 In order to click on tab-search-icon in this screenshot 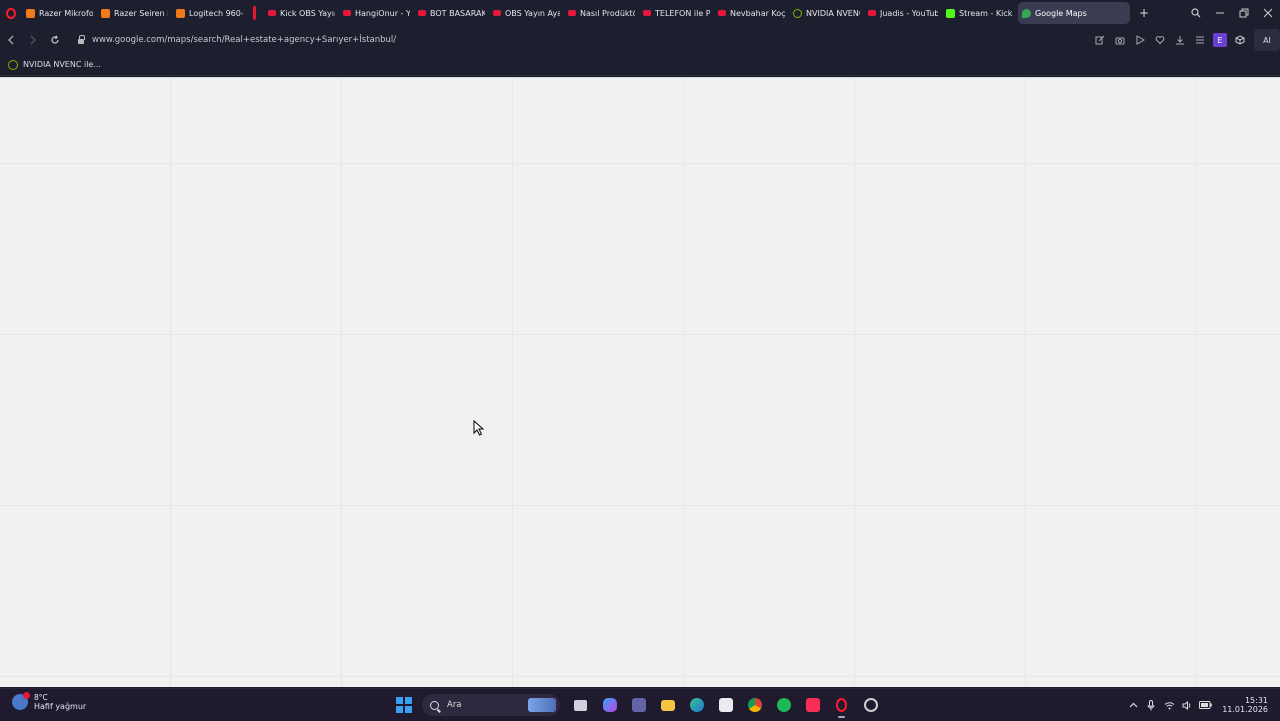, I will do `click(1196, 13)`.